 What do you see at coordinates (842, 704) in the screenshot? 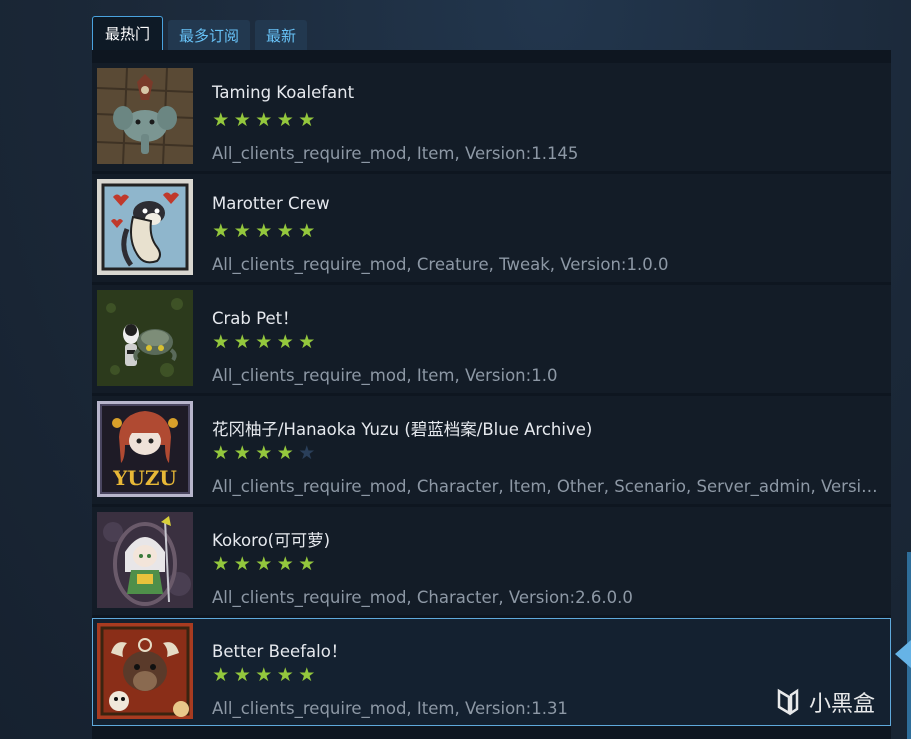
I see `watermark-text: 小黑盒` at bounding box center [842, 704].